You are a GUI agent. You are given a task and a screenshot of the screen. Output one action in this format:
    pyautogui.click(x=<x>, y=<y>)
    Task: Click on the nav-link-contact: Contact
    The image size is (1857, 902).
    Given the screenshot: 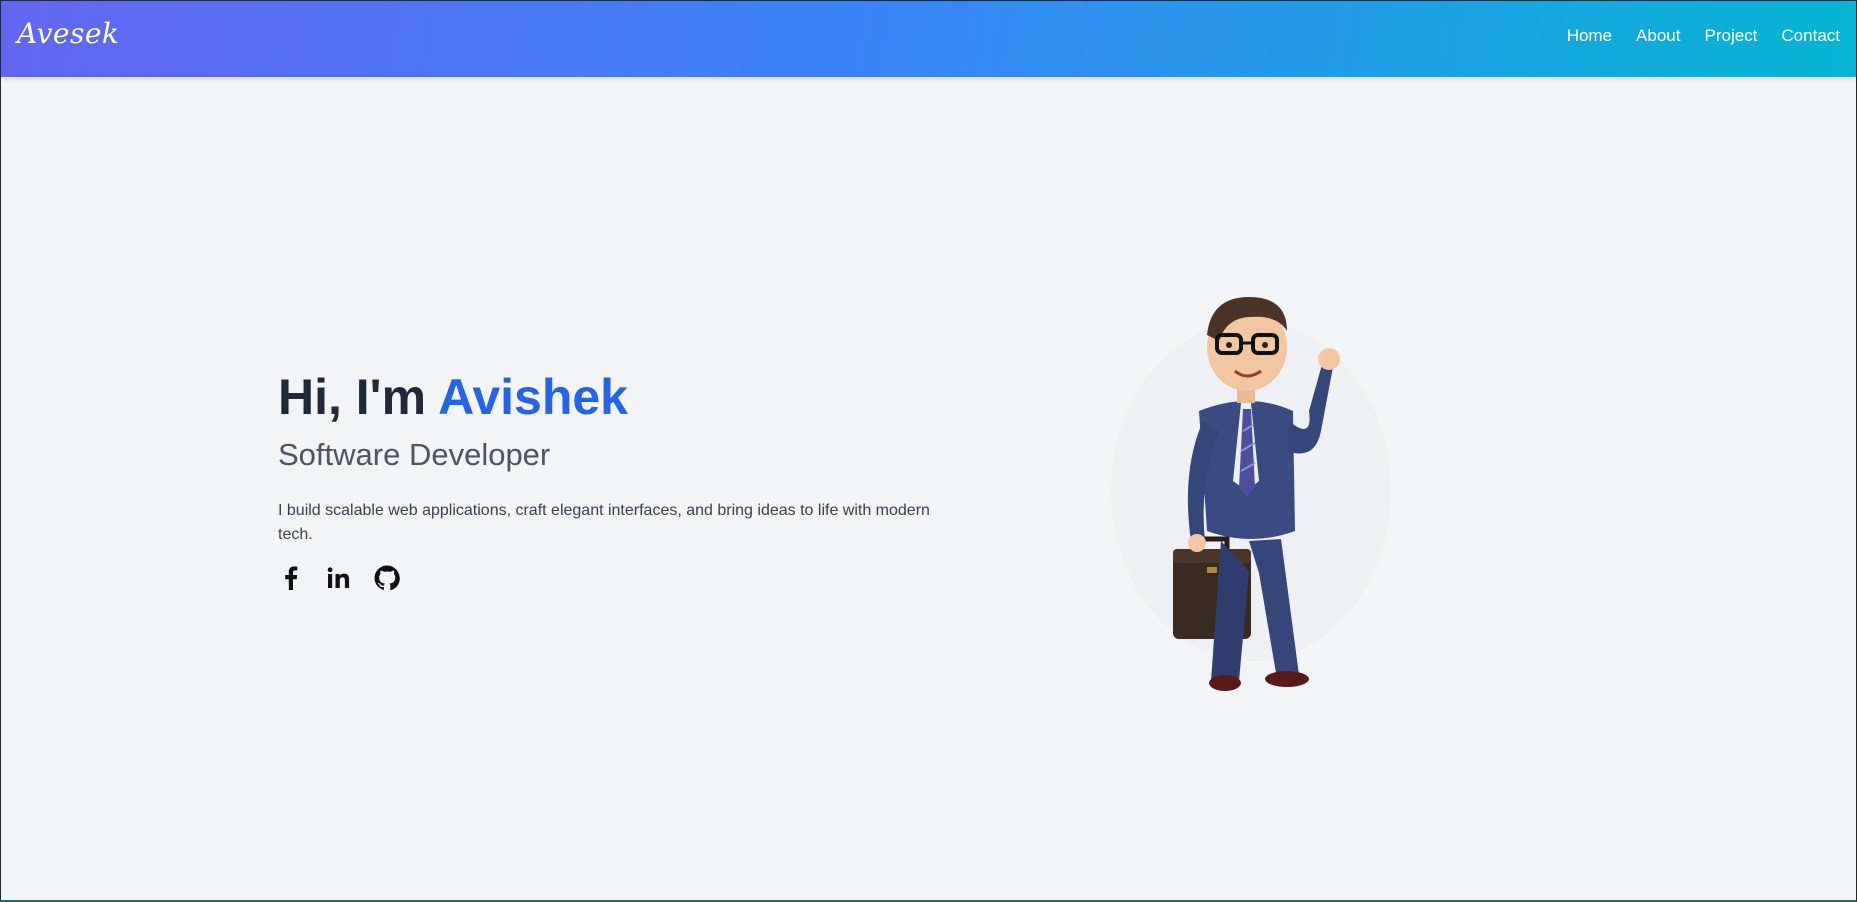 What is the action you would take?
    pyautogui.click(x=1810, y=36)
    